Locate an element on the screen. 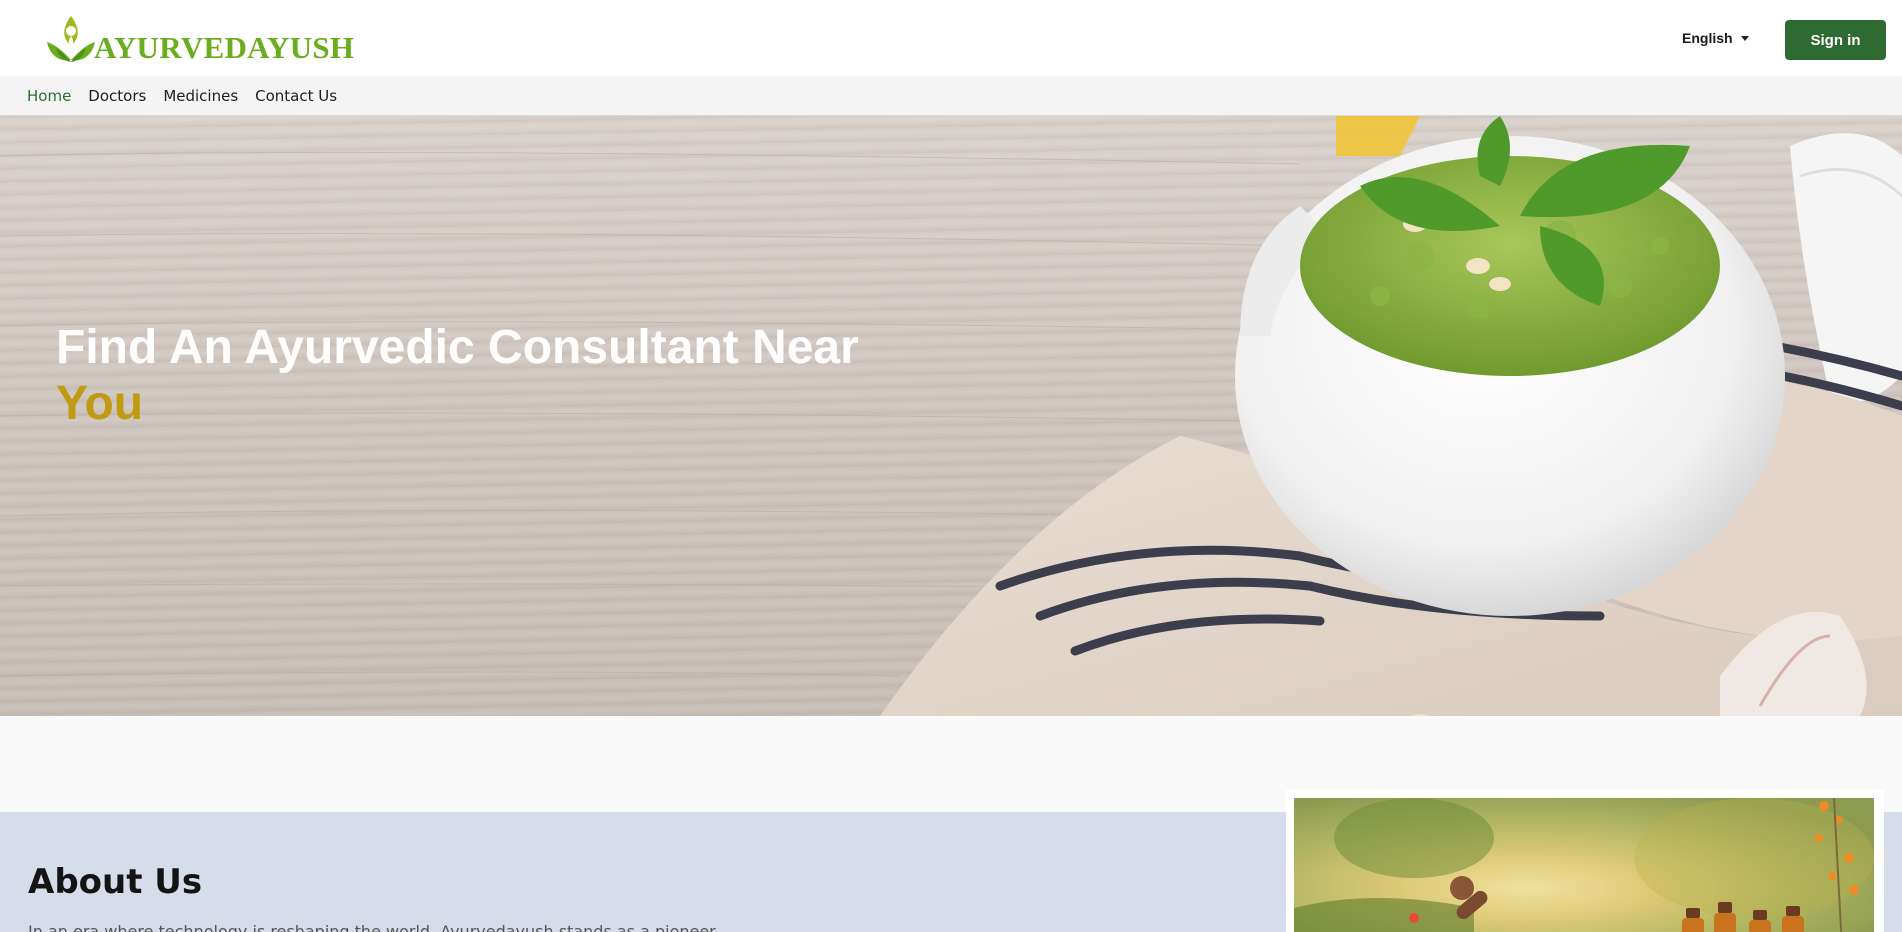 The image size is (1902, 932). hero-title-line2: You is located at coordinates (100, 403).